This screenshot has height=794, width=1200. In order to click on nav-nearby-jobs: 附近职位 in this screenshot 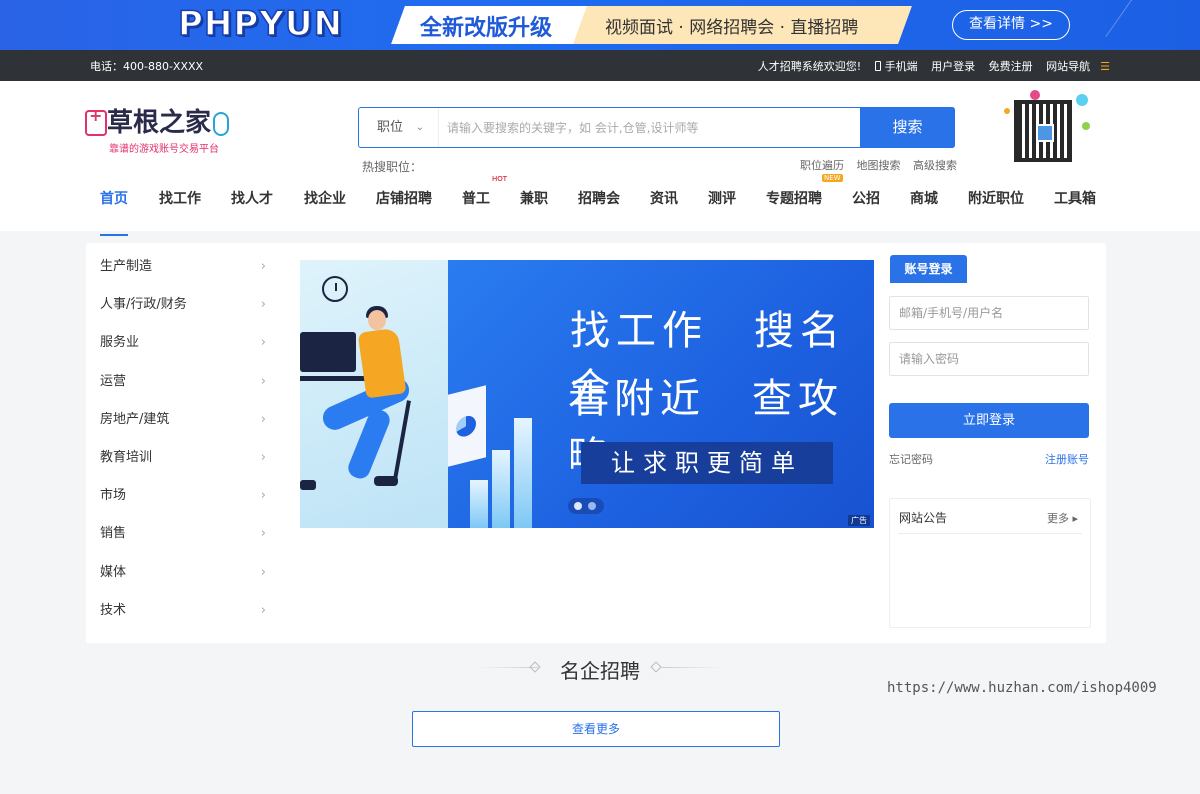, I will do `click(996, 208)`.